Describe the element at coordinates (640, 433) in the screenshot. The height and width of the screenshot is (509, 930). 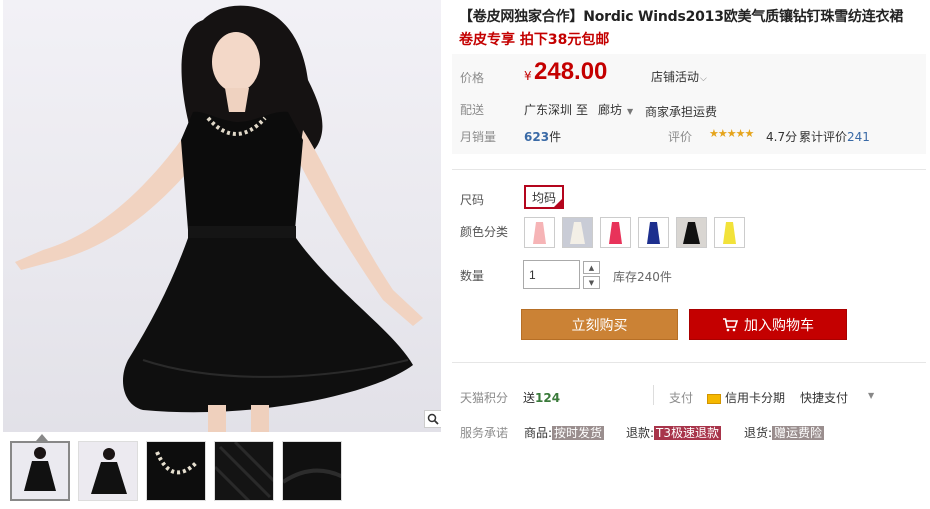
I see `refund-label: 退款:` at that location.